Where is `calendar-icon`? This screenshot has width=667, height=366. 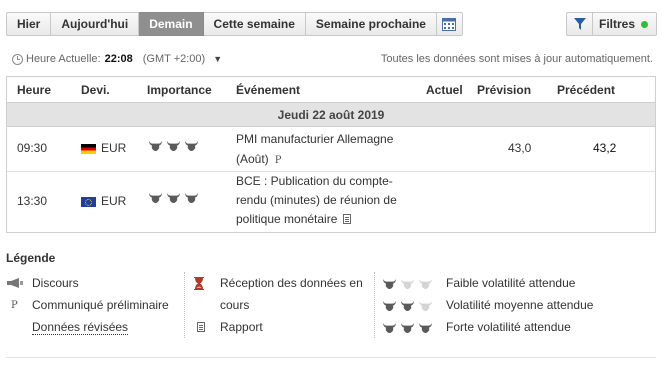 calendar-icon is located at coordinates (449, 24).